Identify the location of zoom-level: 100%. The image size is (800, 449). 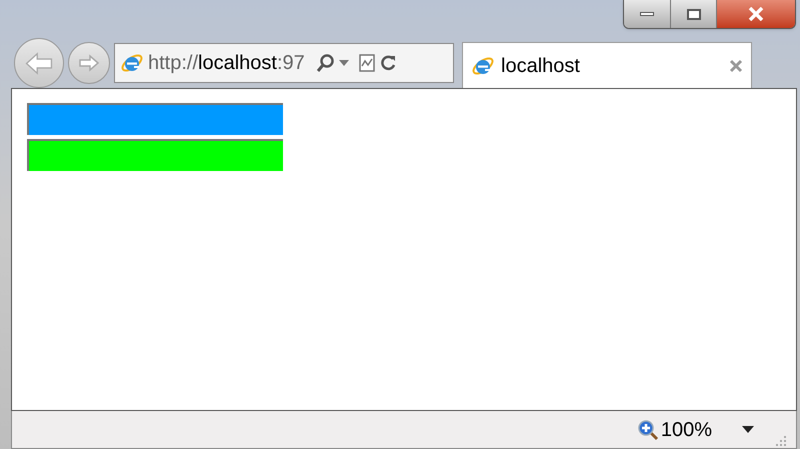
(686, 429).